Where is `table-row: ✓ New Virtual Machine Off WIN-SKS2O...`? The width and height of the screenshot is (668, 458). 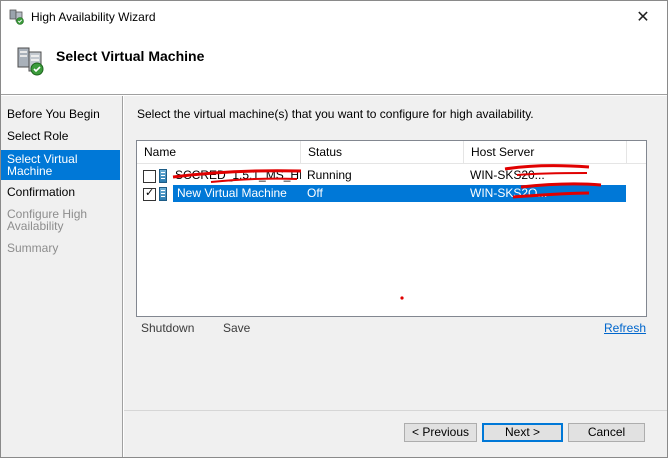 table-row: ✓ New Virtual Machine Off WIN-SKS2O... is located at coordinates (391, 193).